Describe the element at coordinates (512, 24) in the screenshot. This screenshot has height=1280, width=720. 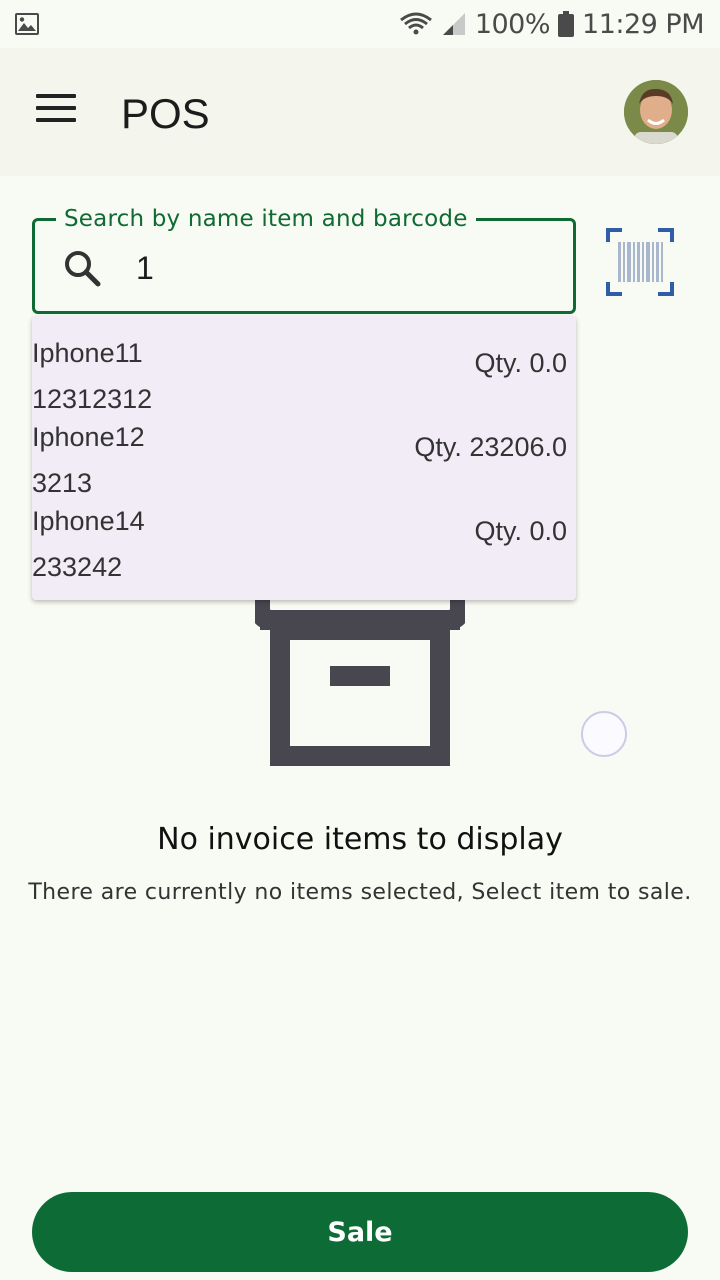
I see `battery-percentage: 100%` at that location.